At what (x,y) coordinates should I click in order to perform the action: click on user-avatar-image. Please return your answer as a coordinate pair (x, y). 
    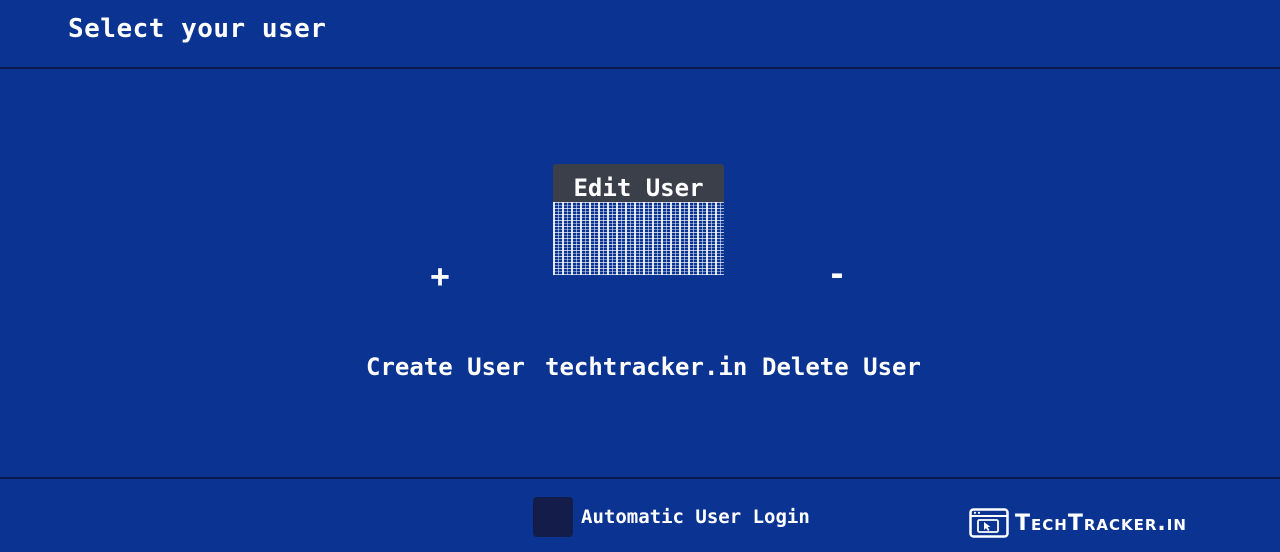
    Looking at the image, I should click on (638, 238).